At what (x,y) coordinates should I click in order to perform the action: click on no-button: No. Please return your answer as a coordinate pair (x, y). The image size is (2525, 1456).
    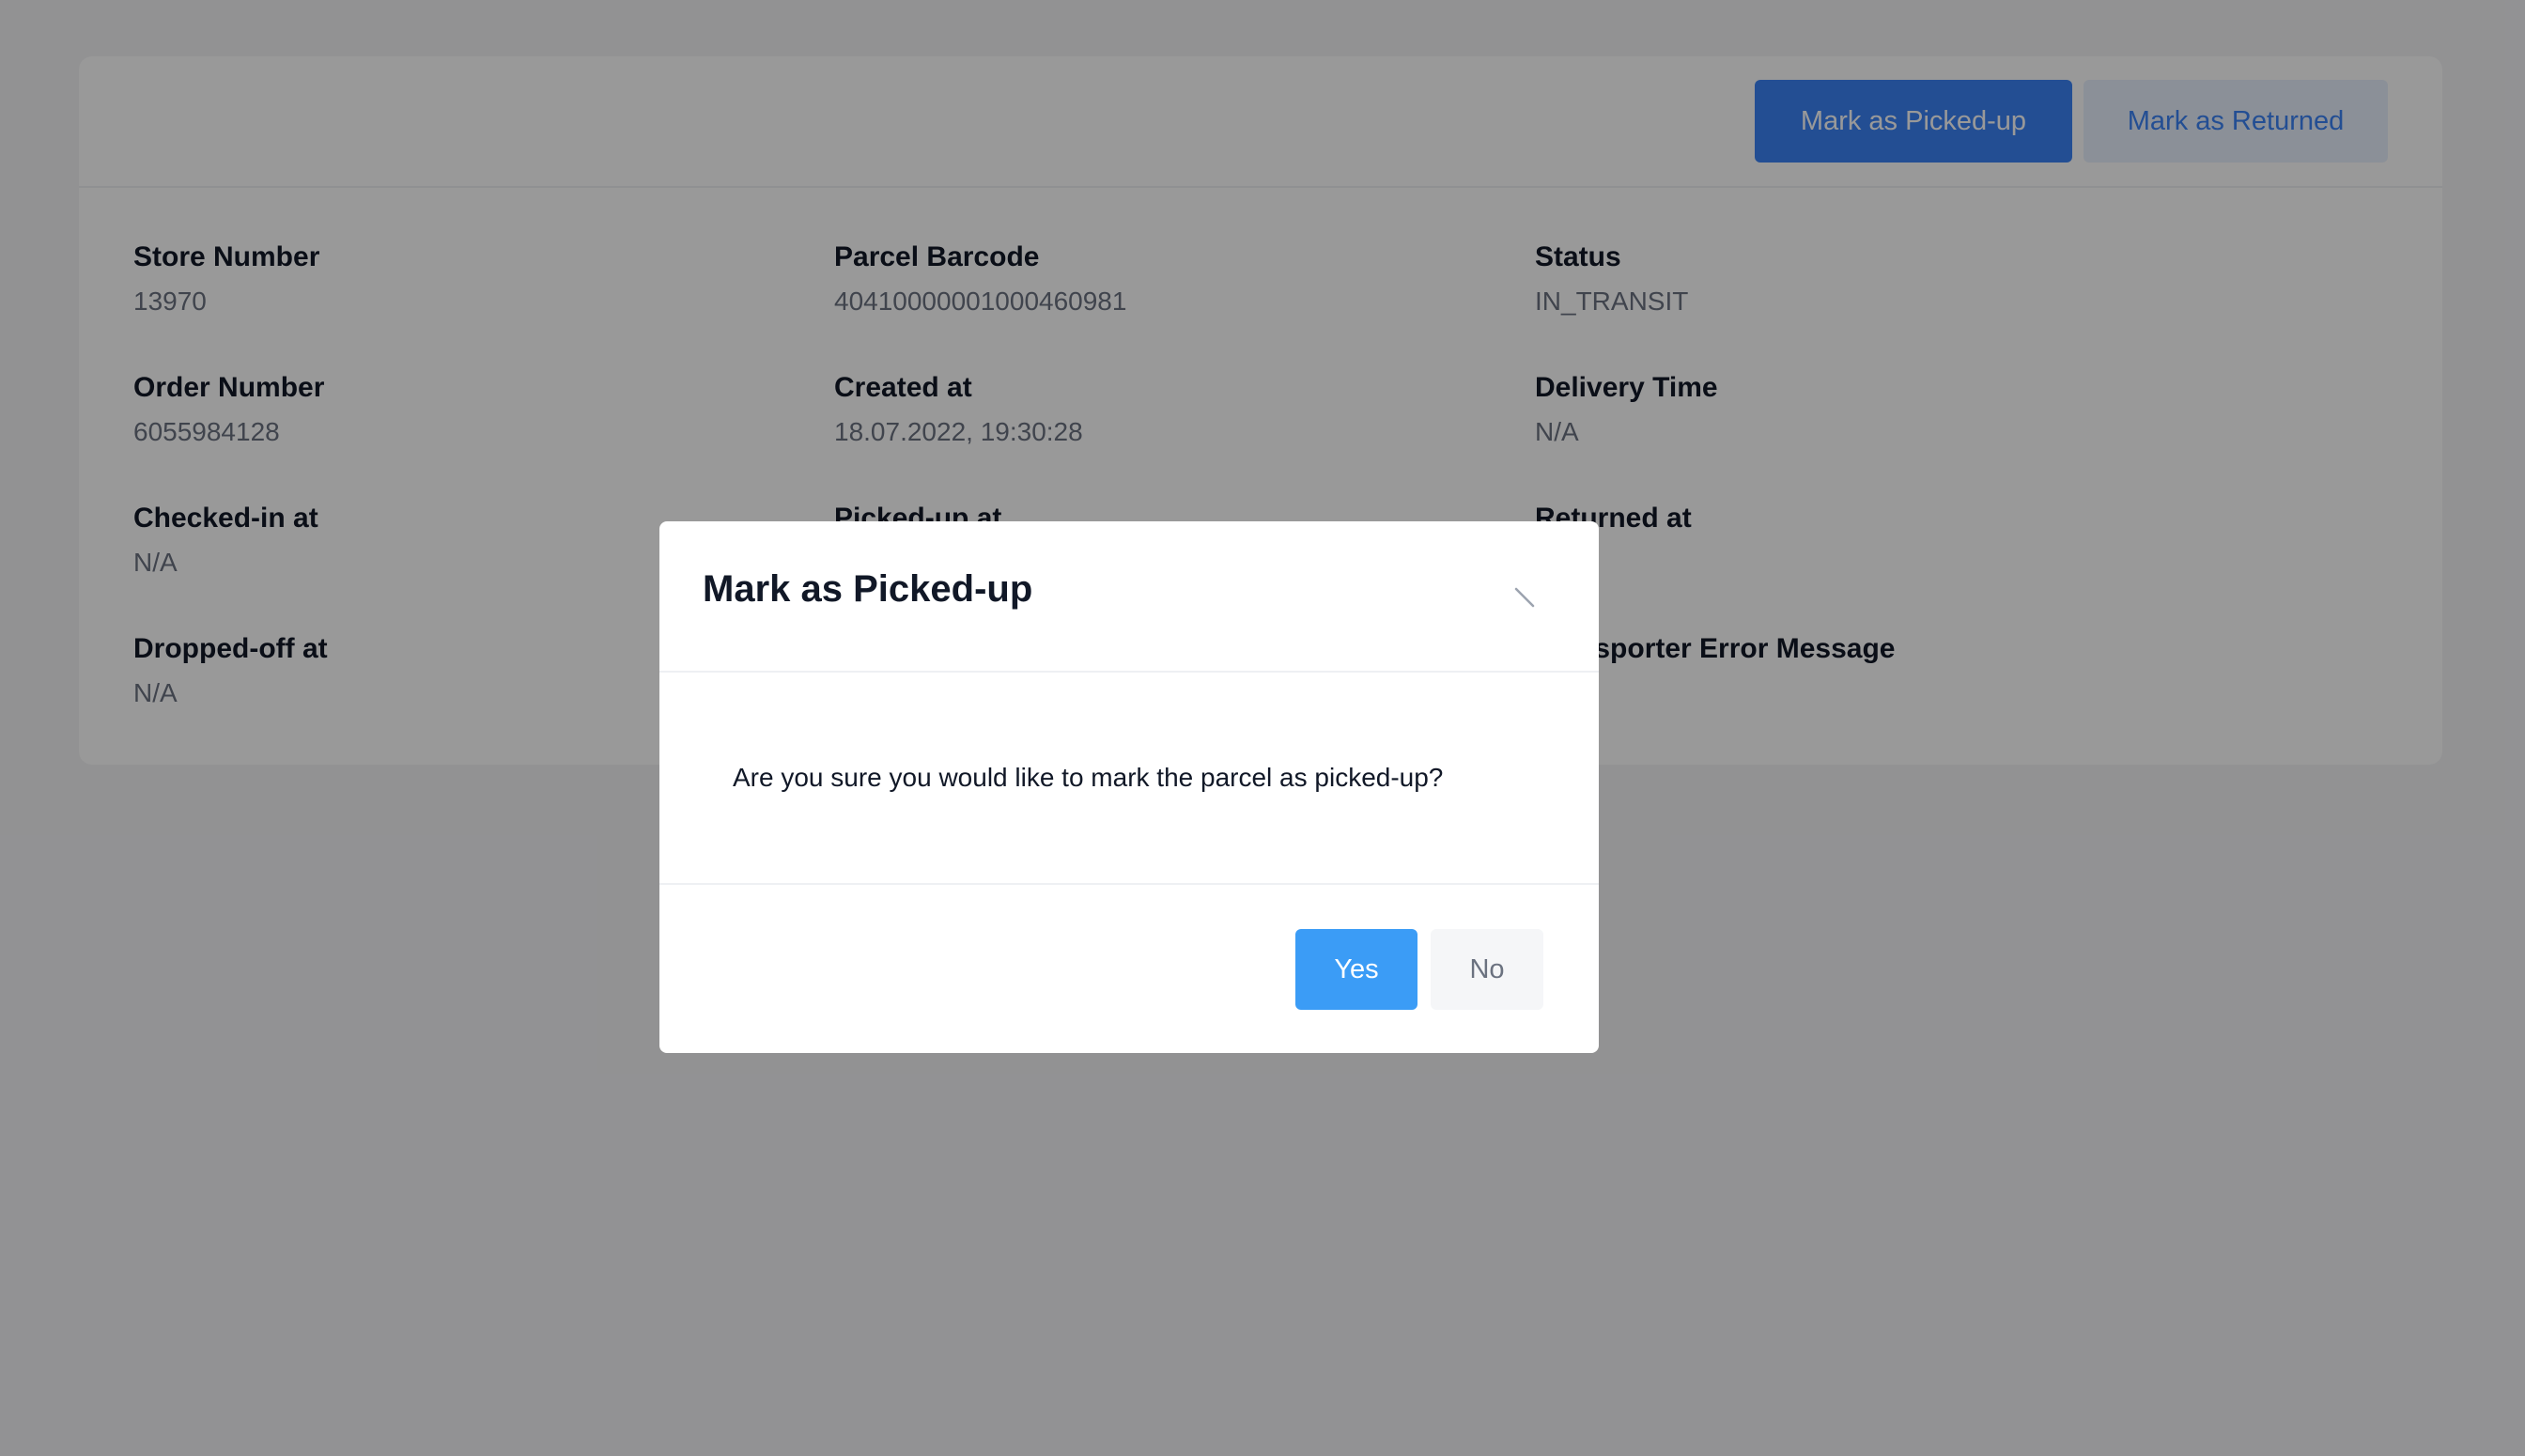
    Looking at the image, I should click on (1487, 969).